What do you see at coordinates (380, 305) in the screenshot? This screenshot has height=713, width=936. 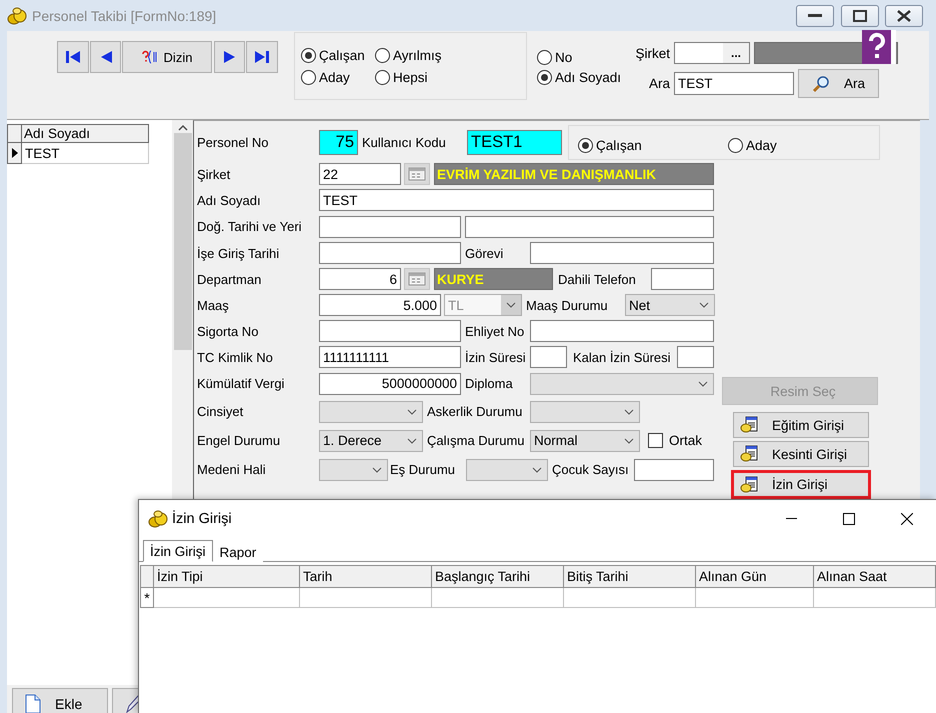 I see `input-field: 5.000` at bounding box center [380, 305].